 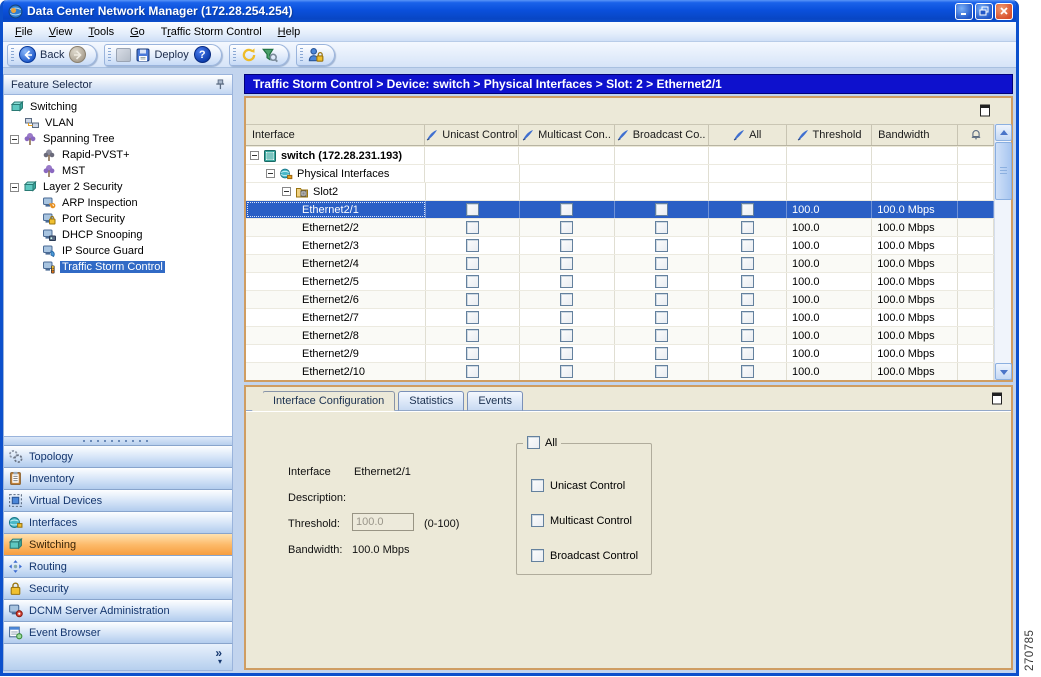 I want to click on column-header-threshold: Threshold, so click(x=830, y=135).